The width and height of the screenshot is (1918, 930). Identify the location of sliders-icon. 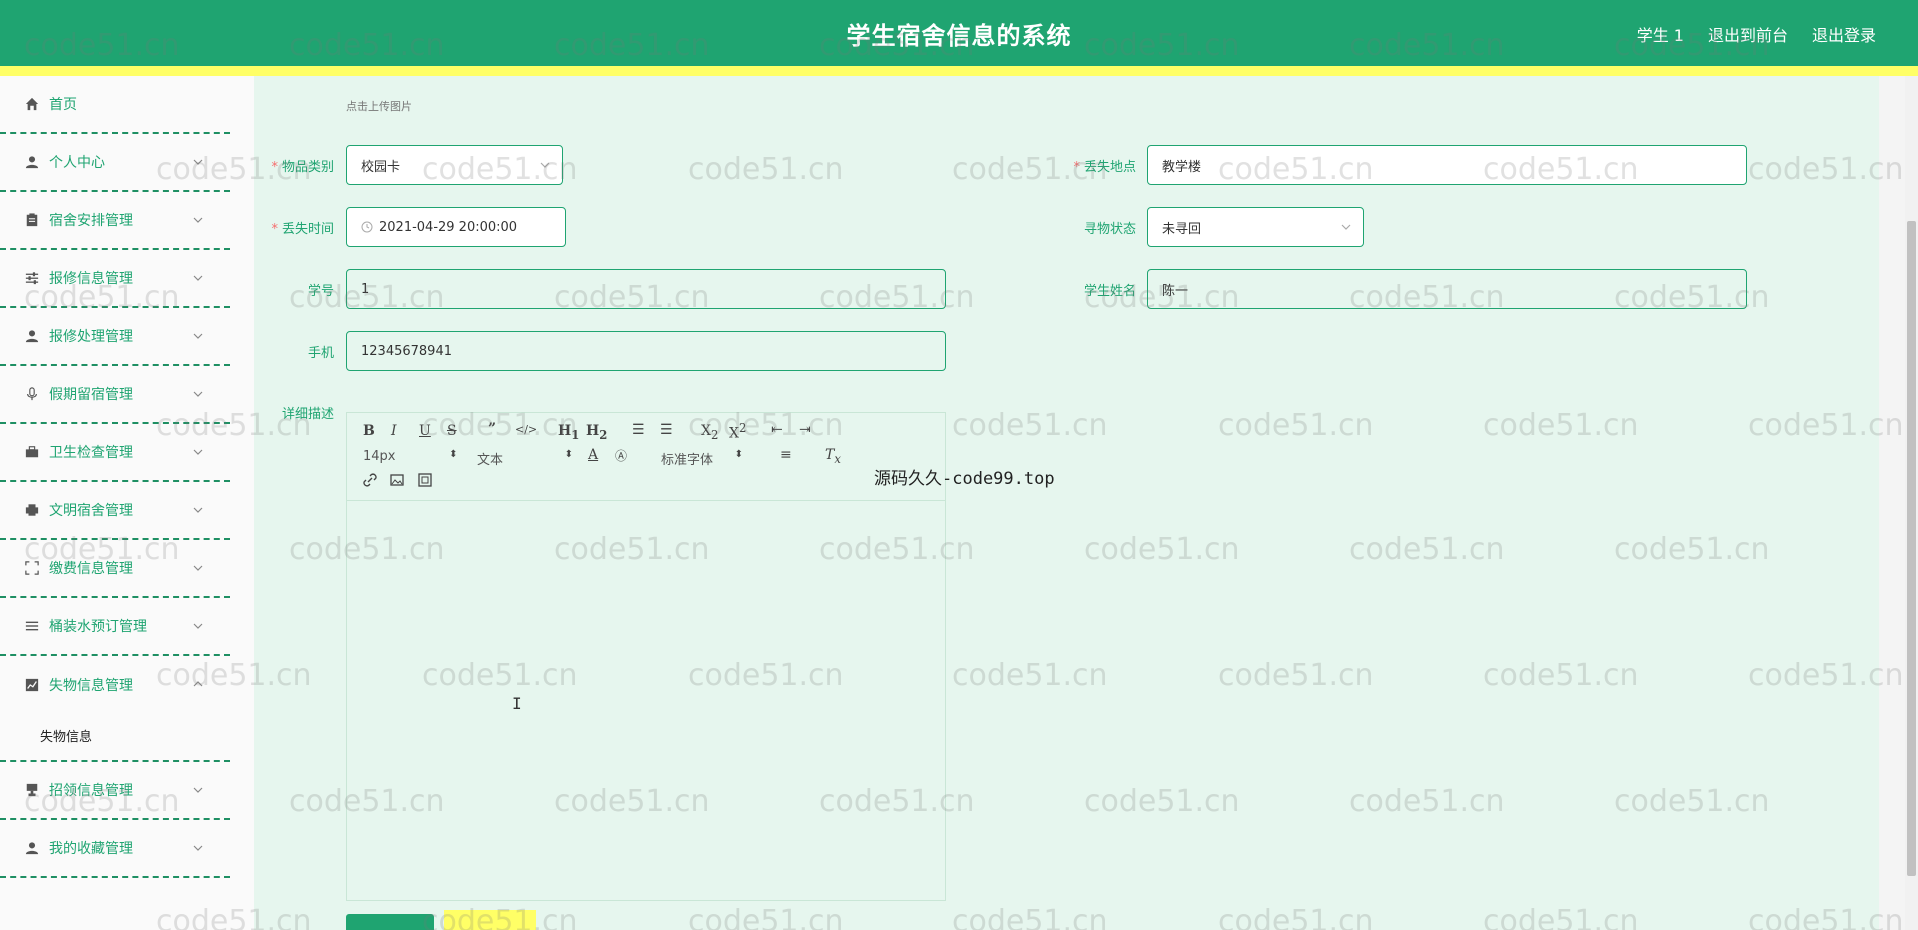
(32, 278).